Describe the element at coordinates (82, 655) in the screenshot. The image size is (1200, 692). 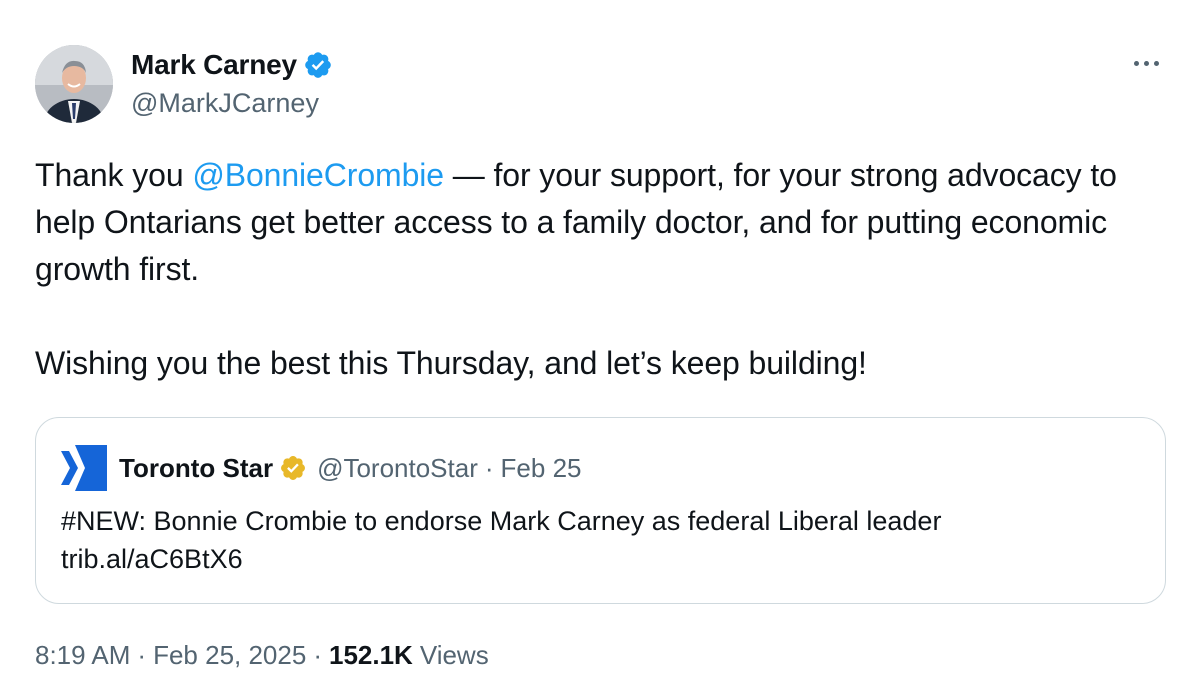
I see `tweet-time: 8:19 AM` at that location.